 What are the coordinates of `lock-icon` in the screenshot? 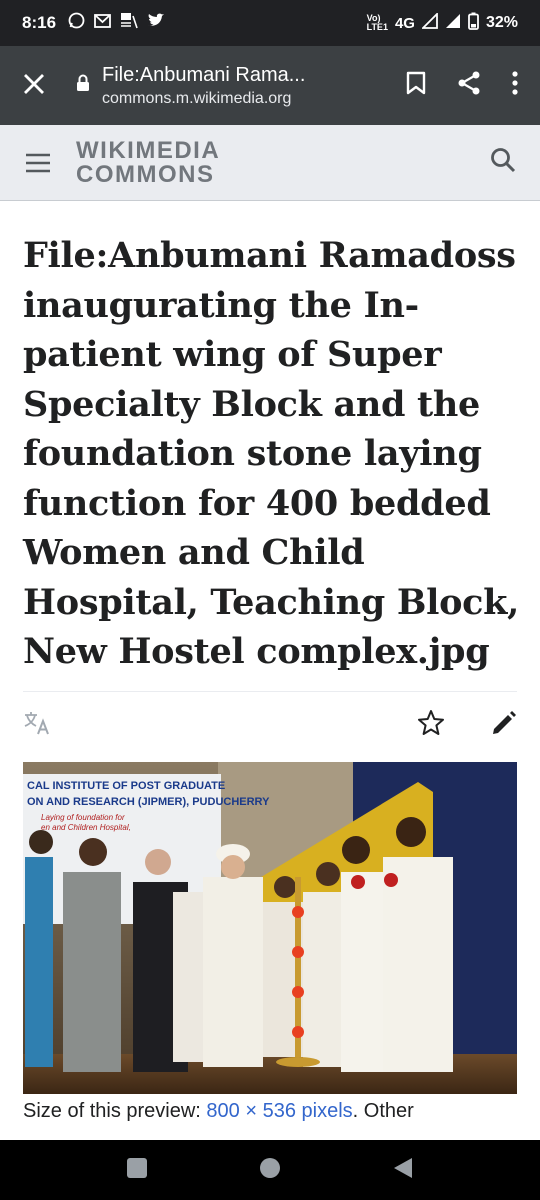 It's located at (83, 85).